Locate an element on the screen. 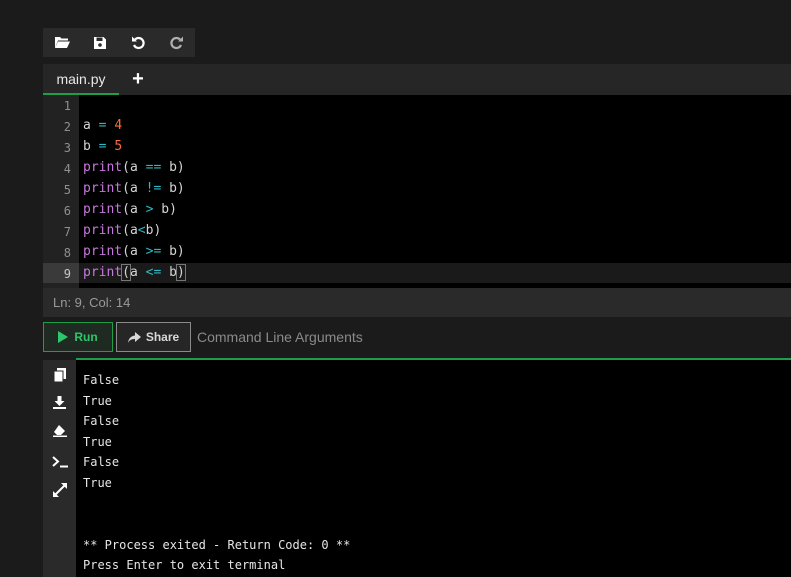 This screenshot has height=577, width=791. redo-icon is located at coordinates (176, 43).